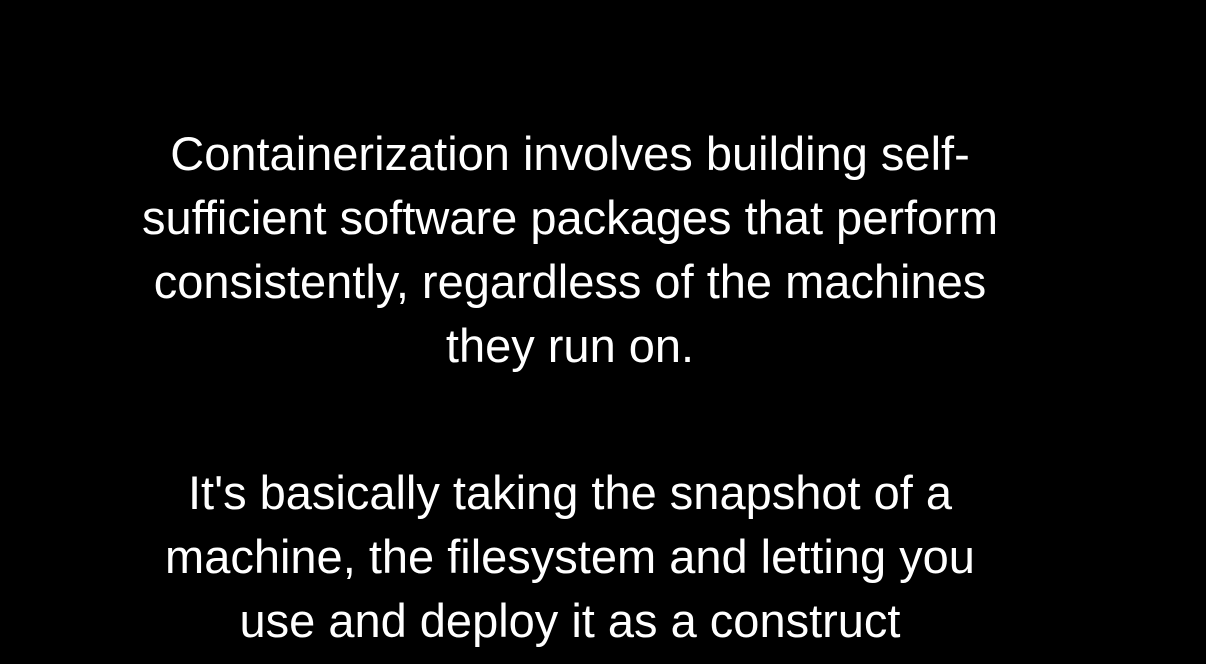 This screenshot has width=1206, height=664. I want to click on paragraph-line: machine, the filesystem and letting you, so click(570, 556).